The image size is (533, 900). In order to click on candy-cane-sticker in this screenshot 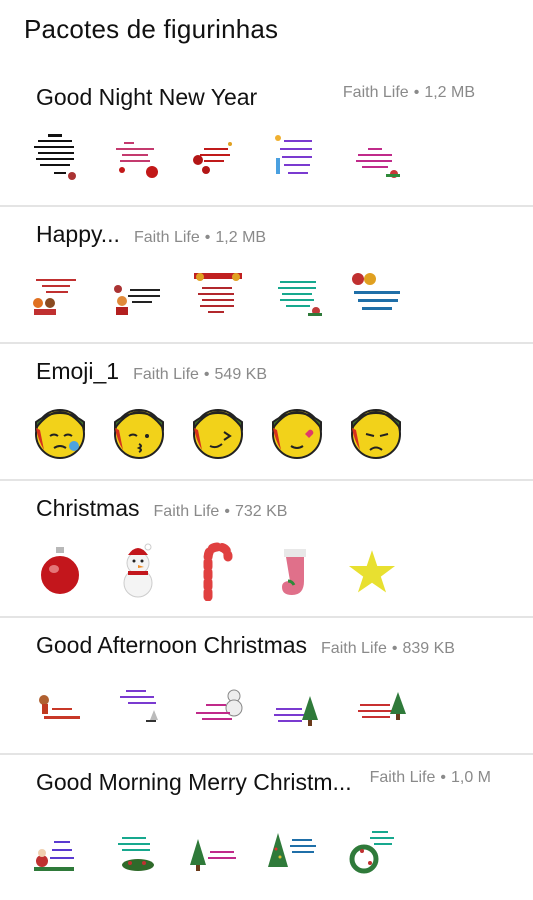, I will do `click(216, 571)`.